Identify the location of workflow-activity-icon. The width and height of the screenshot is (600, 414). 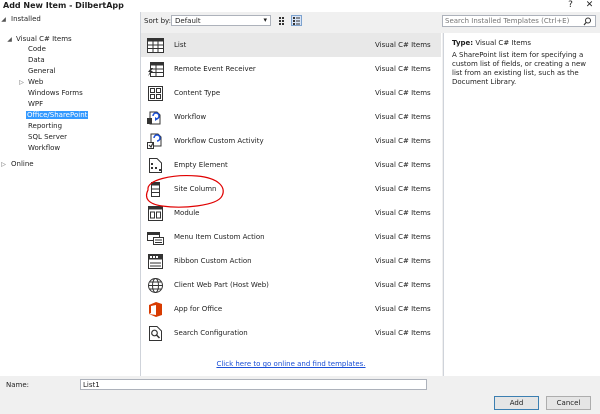
(154, 141).